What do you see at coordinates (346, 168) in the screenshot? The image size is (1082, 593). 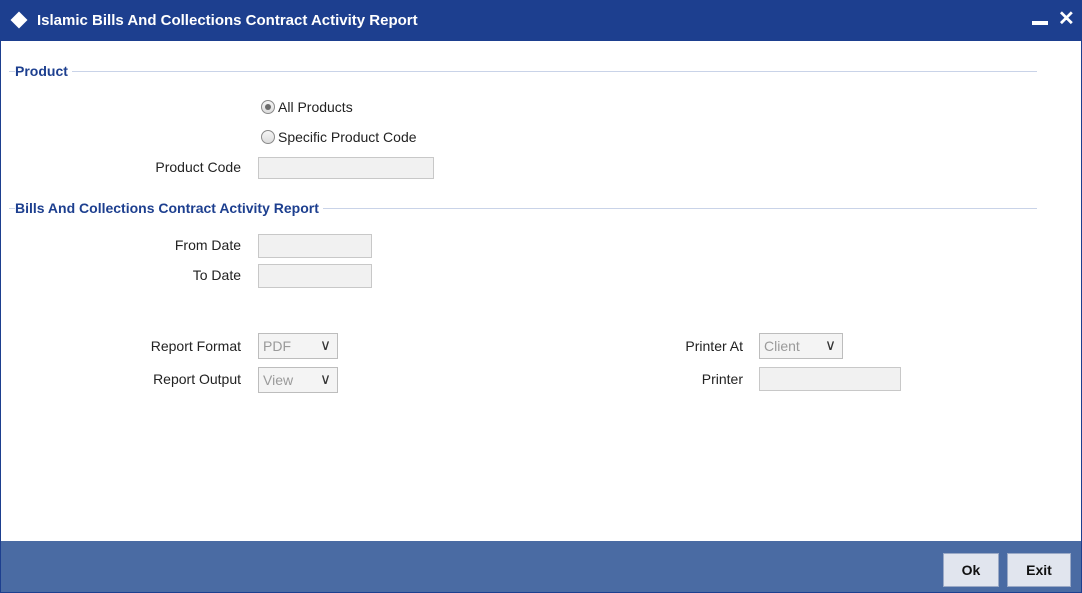 I see `product-code-input` at bounding box center [346, 168].